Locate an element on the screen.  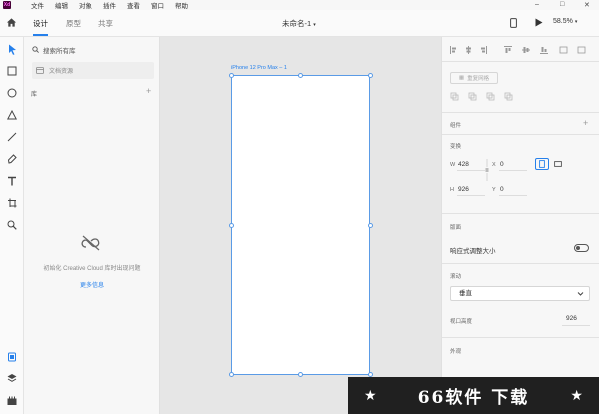
x-underline is located at coordinates (513, 170).